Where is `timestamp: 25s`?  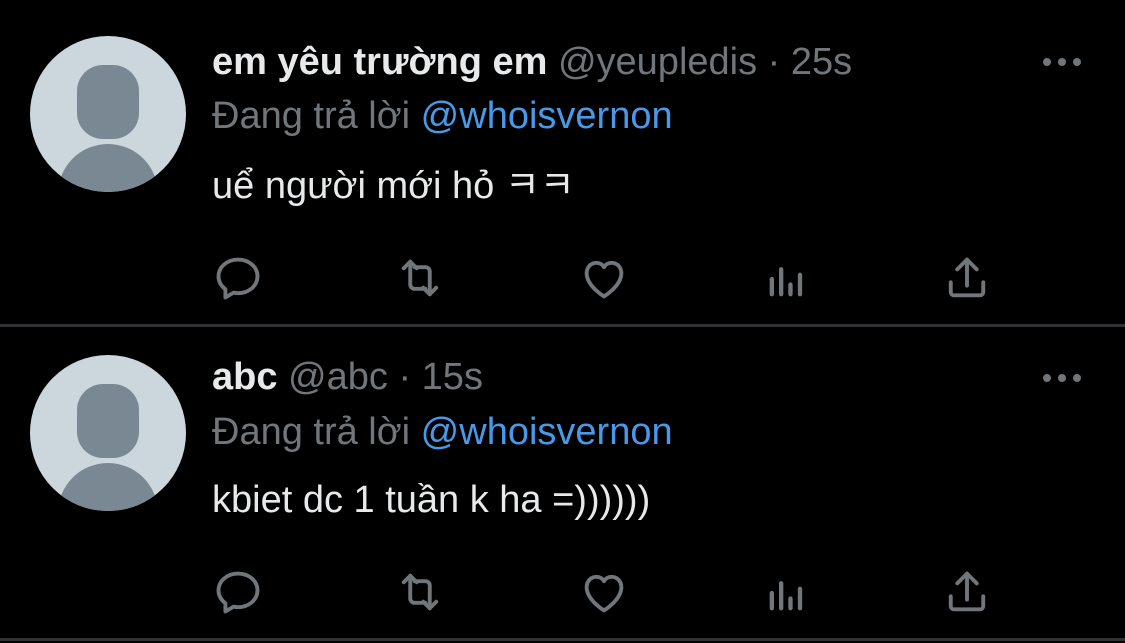
timestamp: 25s is located at coordinates (821, 62).